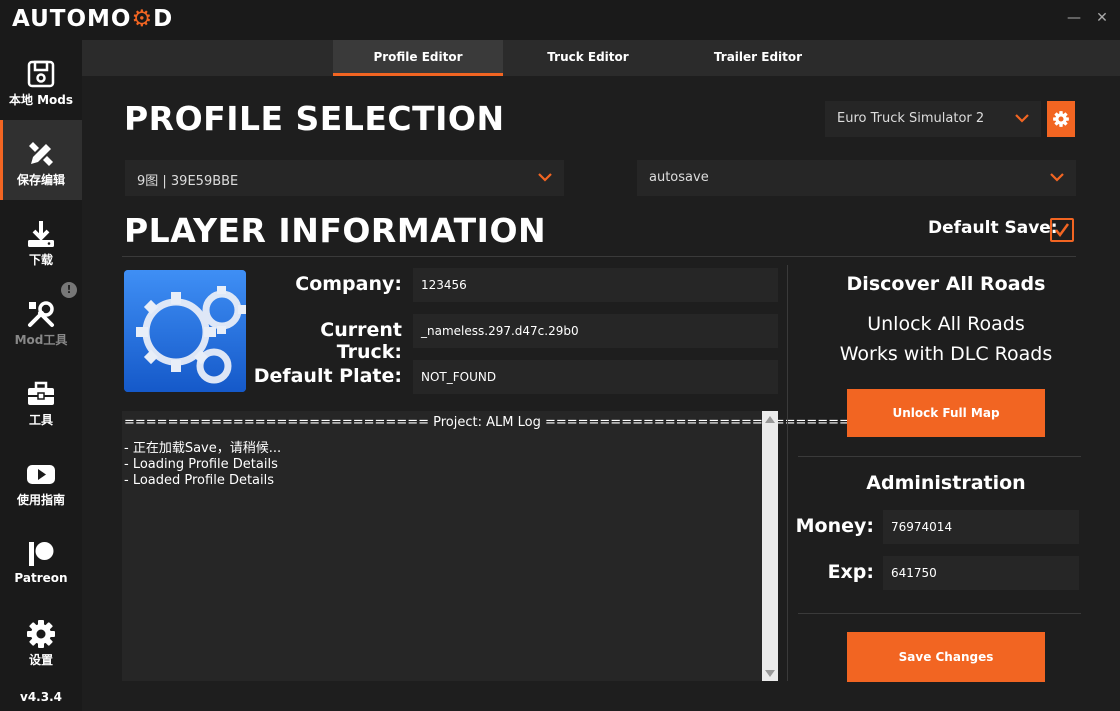  I want to click on sidebar-item-download: 下载, so click(41, 240).